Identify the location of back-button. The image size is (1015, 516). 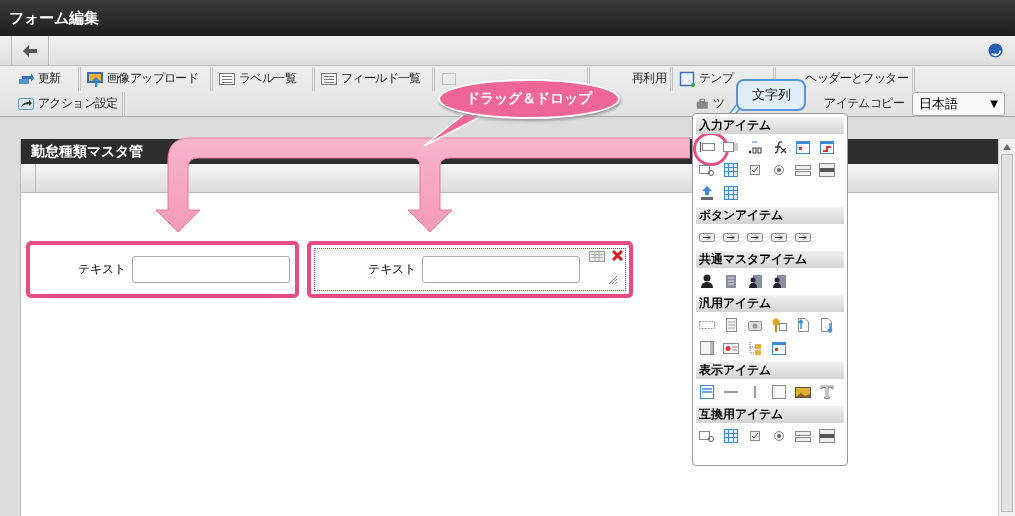
(30, 50).